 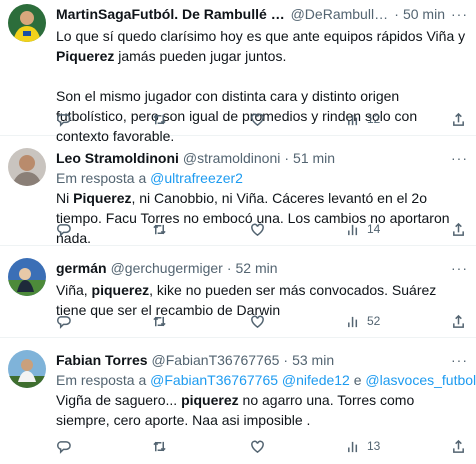 I want to click on timestamp: 51 min, so click(x=314, y=158).